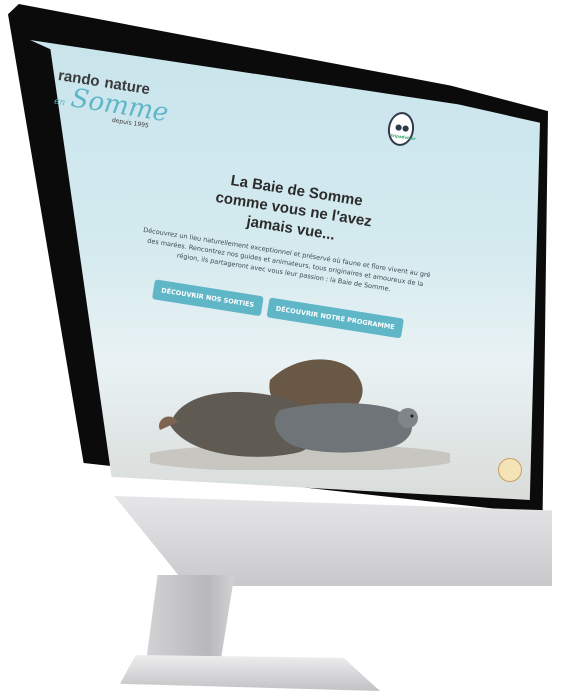 Image resolution: width=561 pixels, height=700 pixels. Describe the element at coordinates (403, 137) in the screenshot. I see `badge-label: tripadvisor` at that location.